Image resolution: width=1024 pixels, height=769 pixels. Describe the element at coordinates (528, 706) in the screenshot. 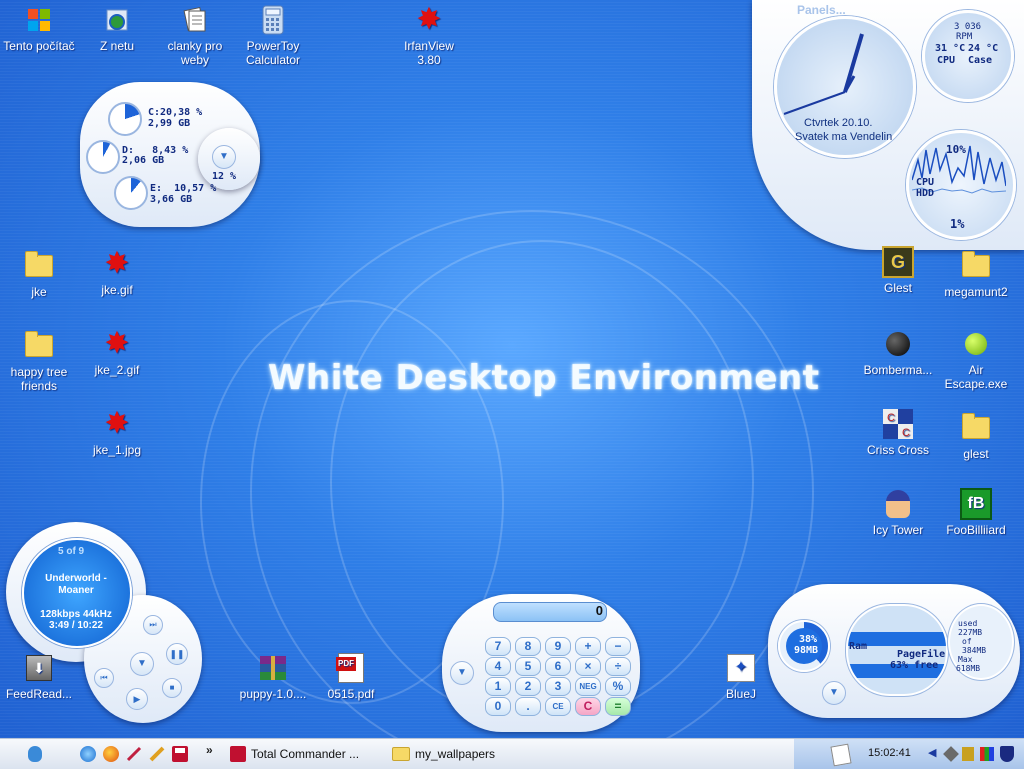

I see `calc-key-16: .` at that location.